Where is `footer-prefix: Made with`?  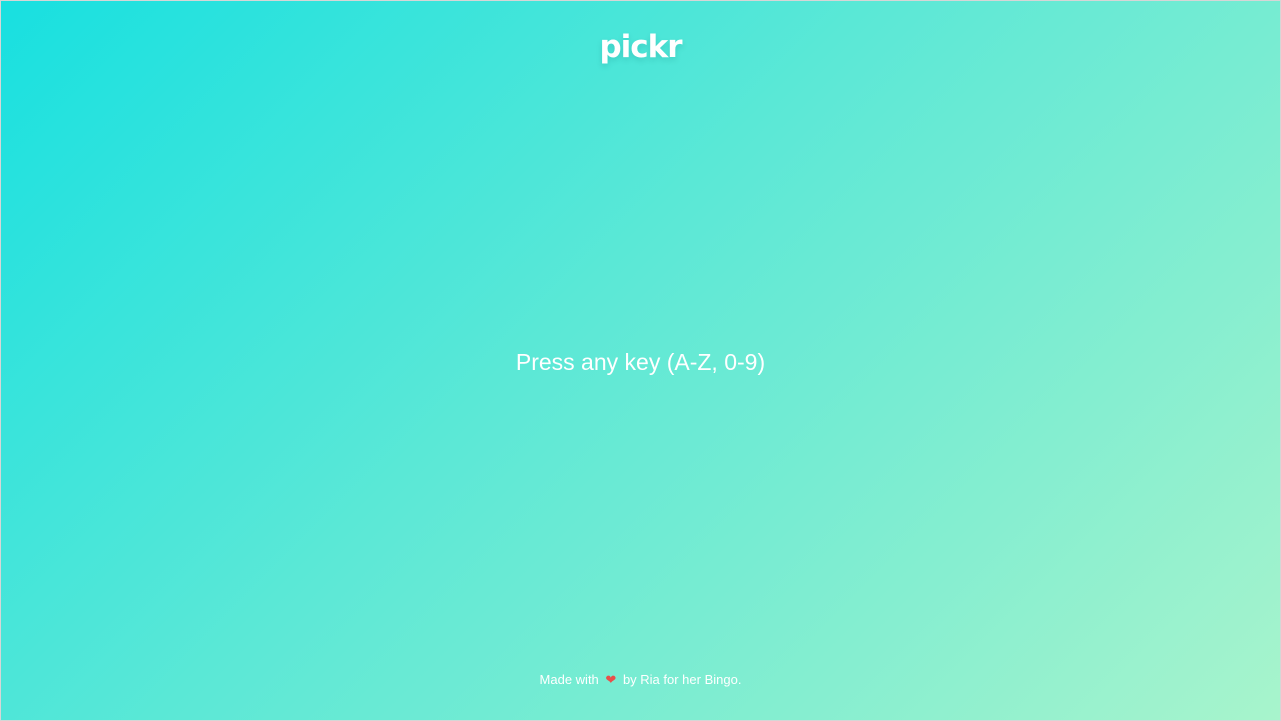 footer-prefix: Made with is located at coordinates (569, 679).